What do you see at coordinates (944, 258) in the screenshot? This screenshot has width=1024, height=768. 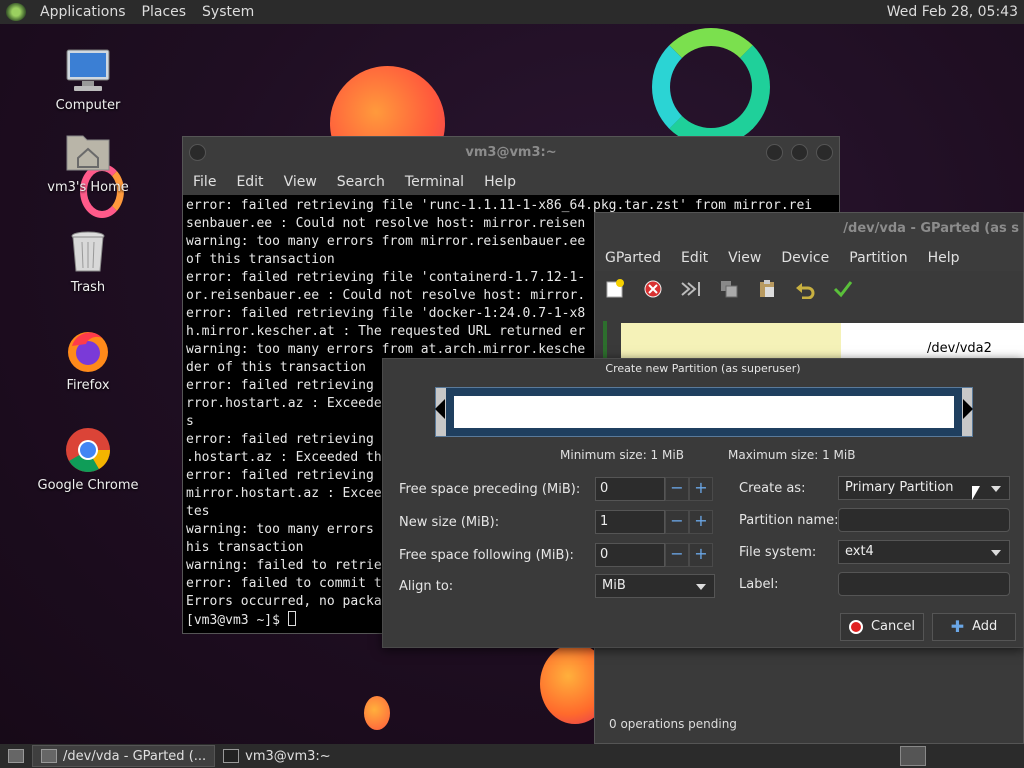 I see `gparted-menu-help: Help` at bounding box center [944, 258].